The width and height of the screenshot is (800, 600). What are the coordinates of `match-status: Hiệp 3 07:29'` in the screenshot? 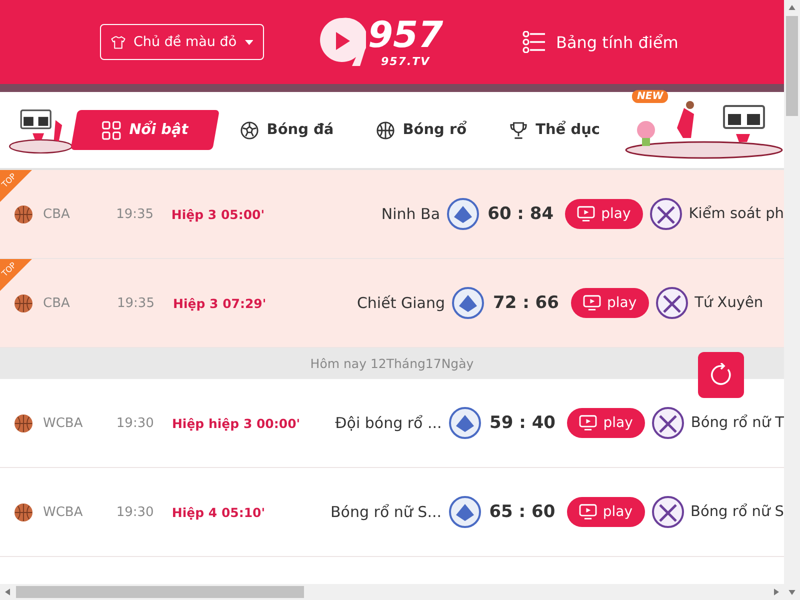 It's located at (220, 303).